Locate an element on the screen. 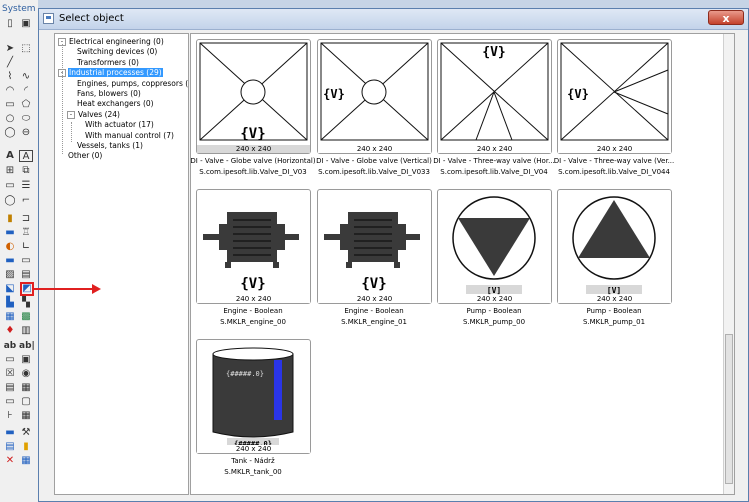 The width and height of the screenshot is (749, 502). ellipse-icon: ○ is located at coordinates (10, 119).